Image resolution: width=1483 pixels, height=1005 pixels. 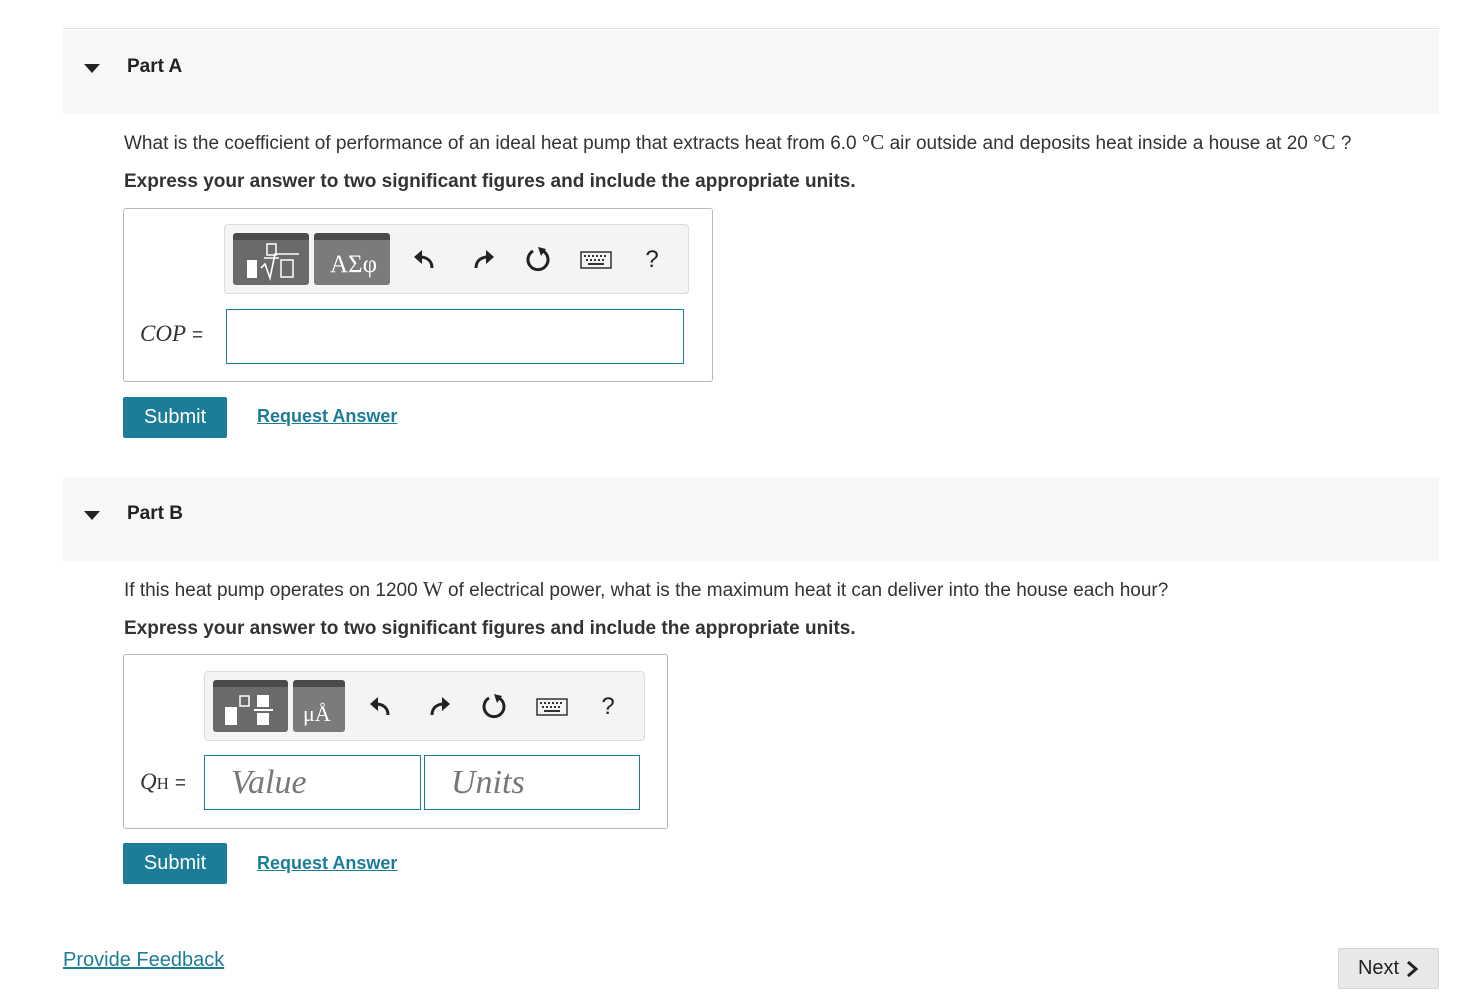 What do you see at coordinates (175, 417) in the screenshot?
I see `part-a-submit-button: Submit` at bounding box center [175, 417].